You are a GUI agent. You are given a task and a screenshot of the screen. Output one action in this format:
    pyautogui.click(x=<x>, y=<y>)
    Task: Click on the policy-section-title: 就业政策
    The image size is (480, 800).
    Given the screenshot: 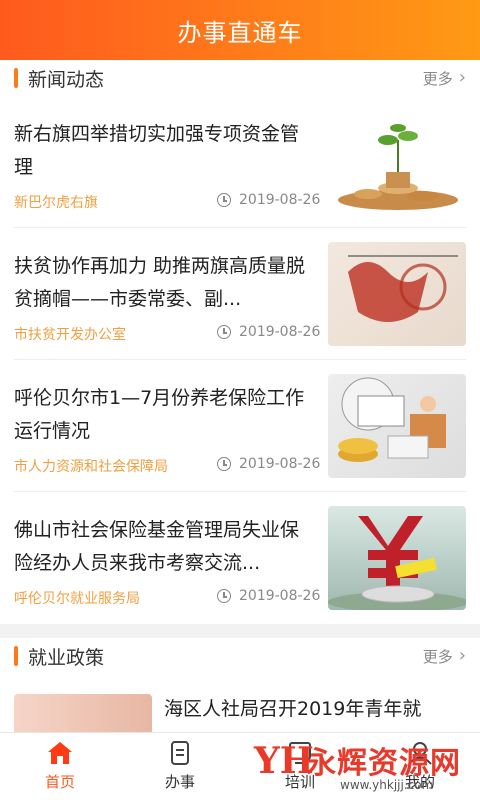 What is the action you would take?
    pyautogui.click(x=66, y=657)
    